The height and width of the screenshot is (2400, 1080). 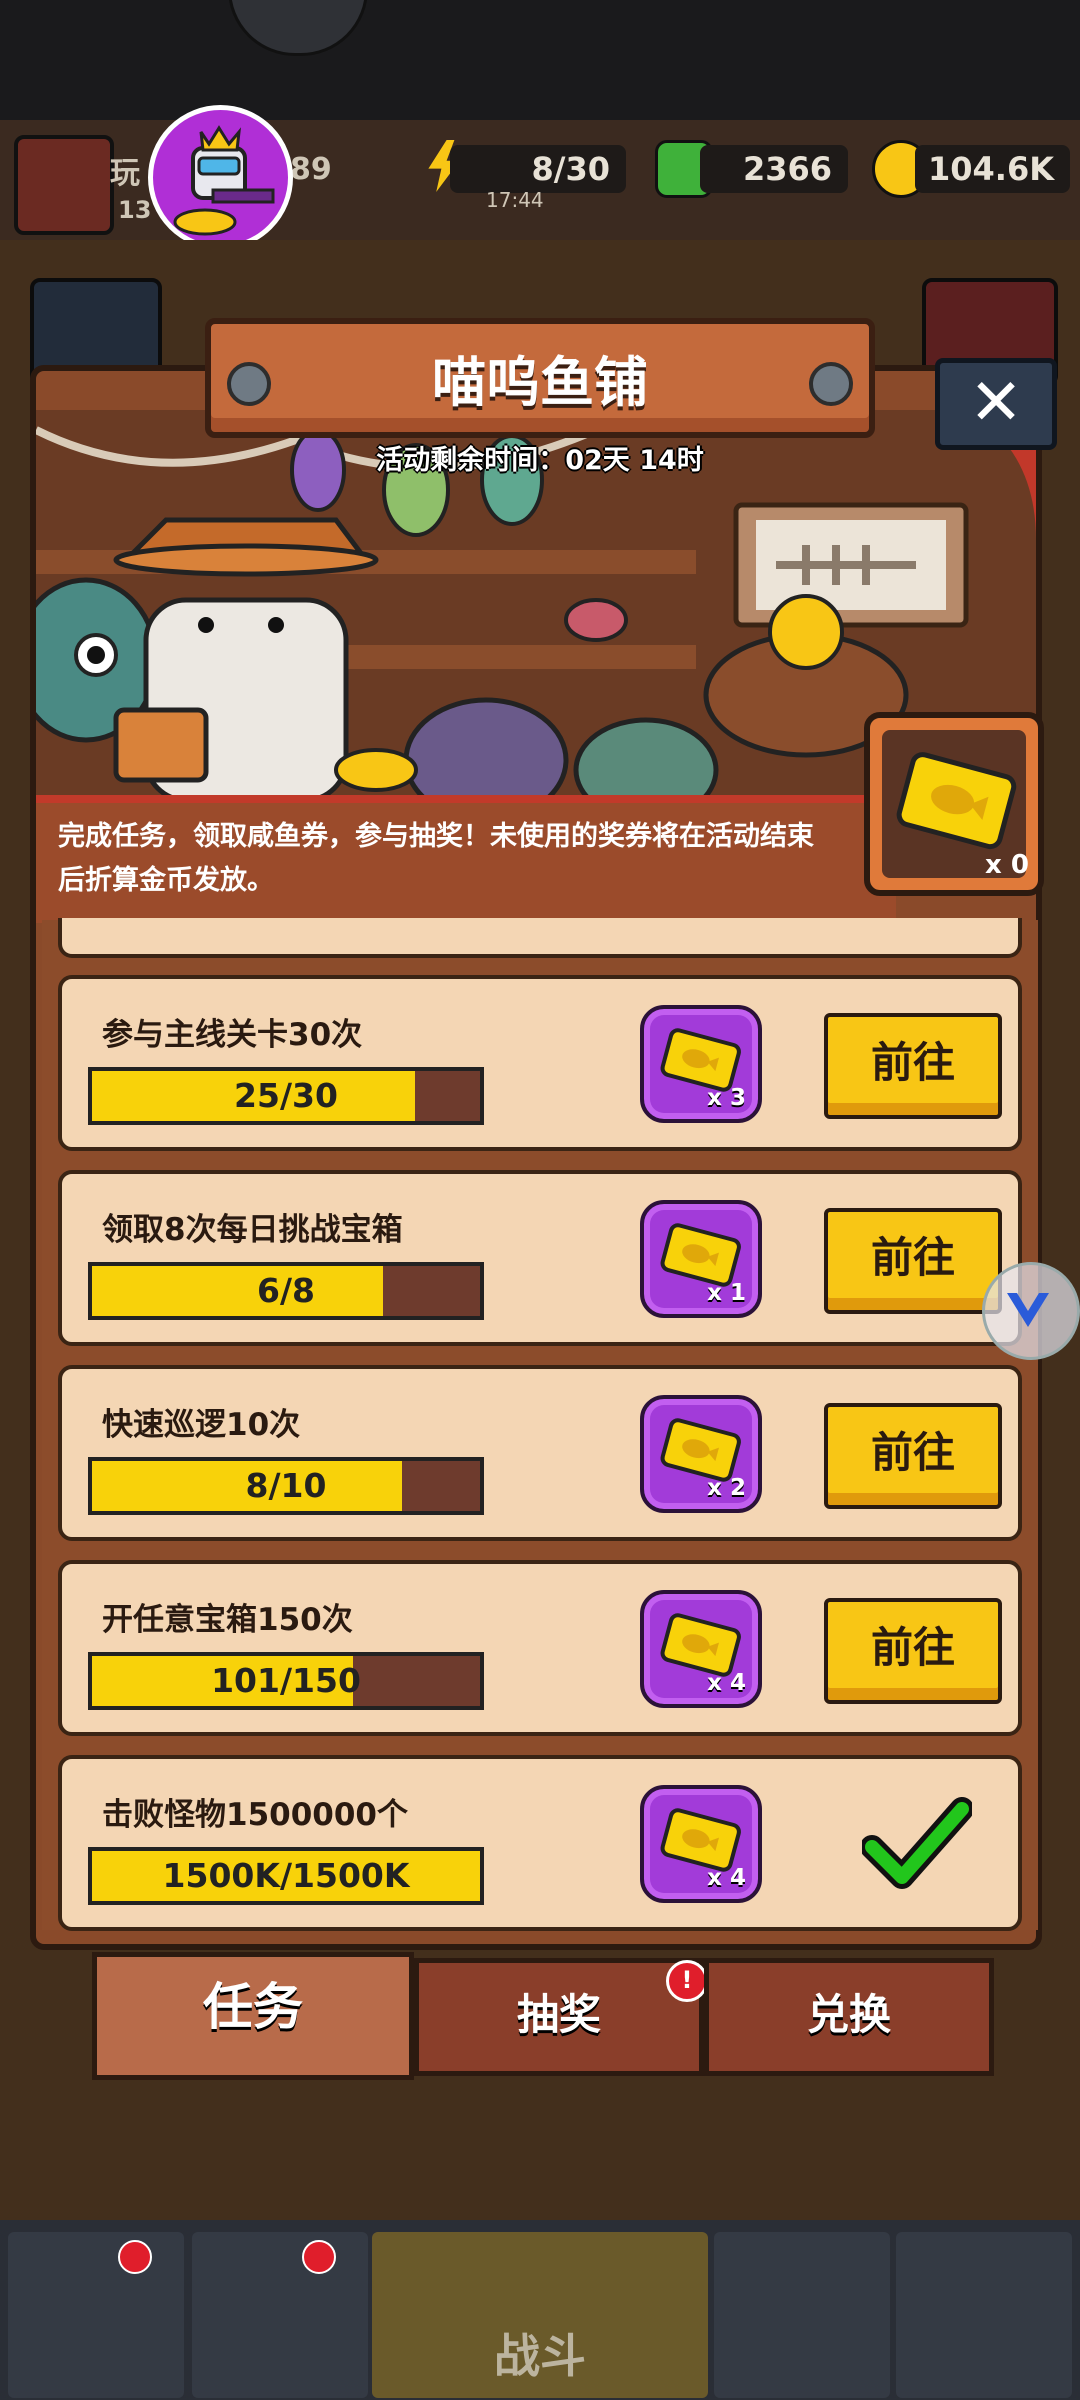 I want to click on progress-text: 8/10, so click(x=286, y=1485).